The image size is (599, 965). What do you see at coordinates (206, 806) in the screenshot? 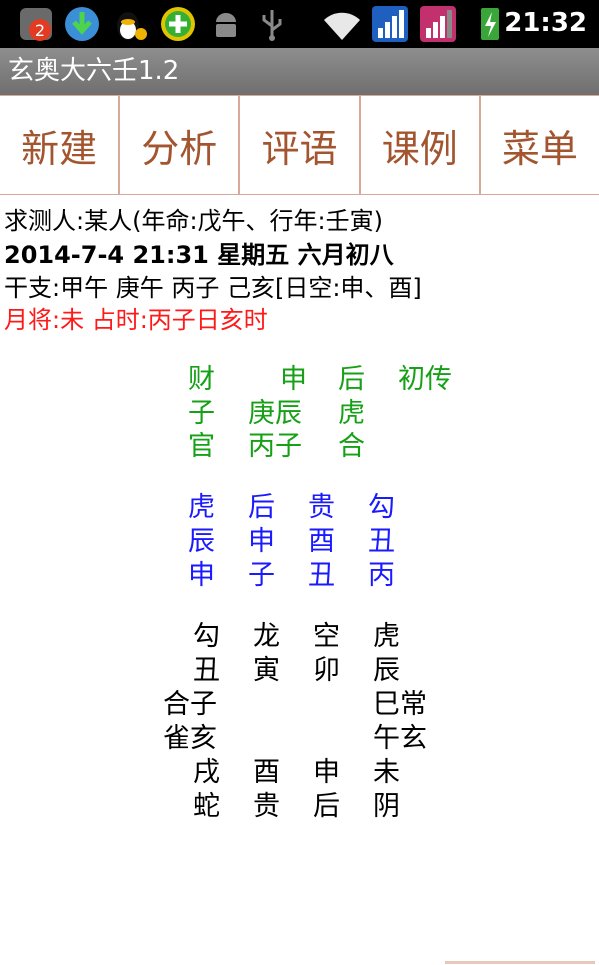
I see `plate-general: 蛇` at bounding box center [206, 806].